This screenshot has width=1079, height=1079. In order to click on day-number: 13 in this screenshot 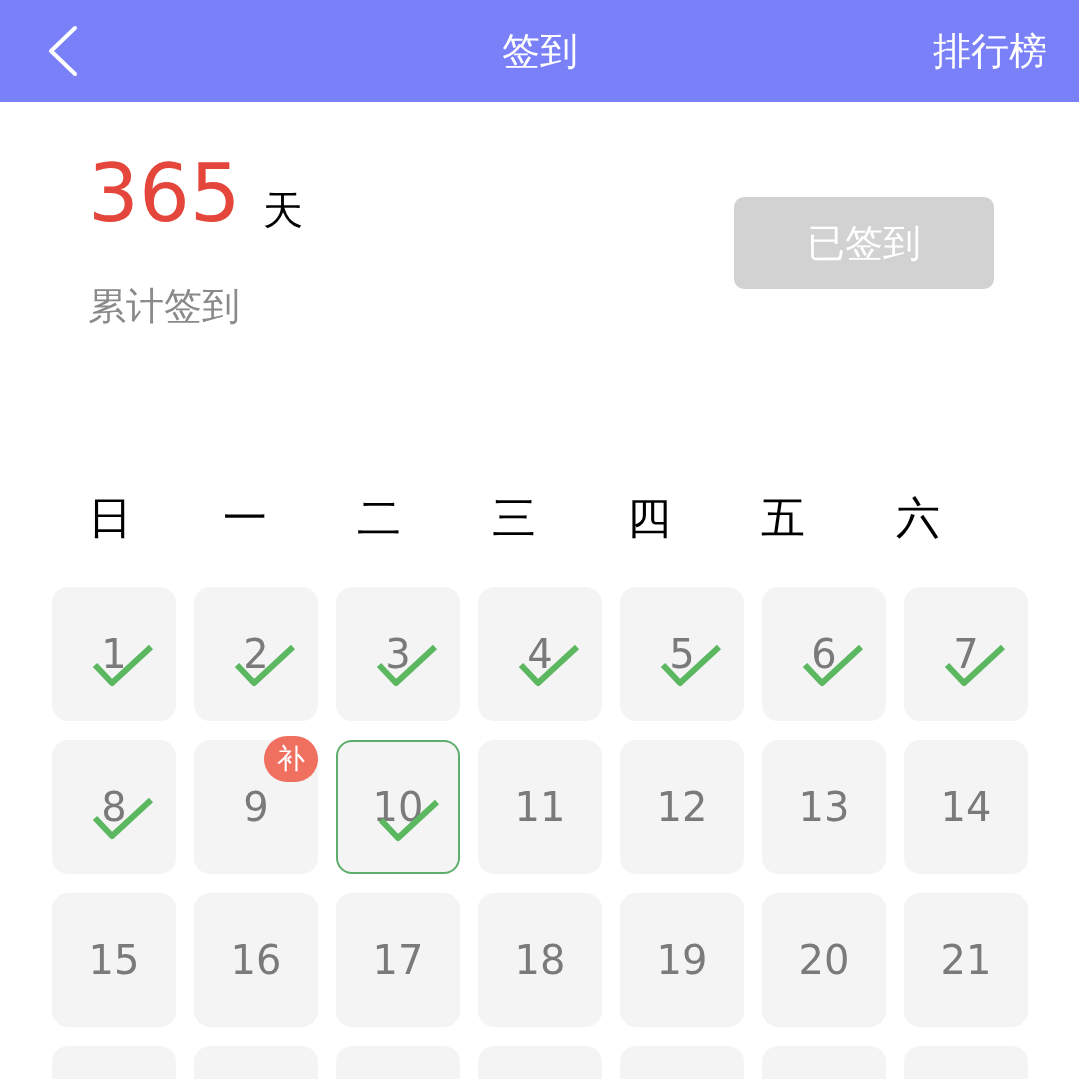, I will do `click(824, 807)`.